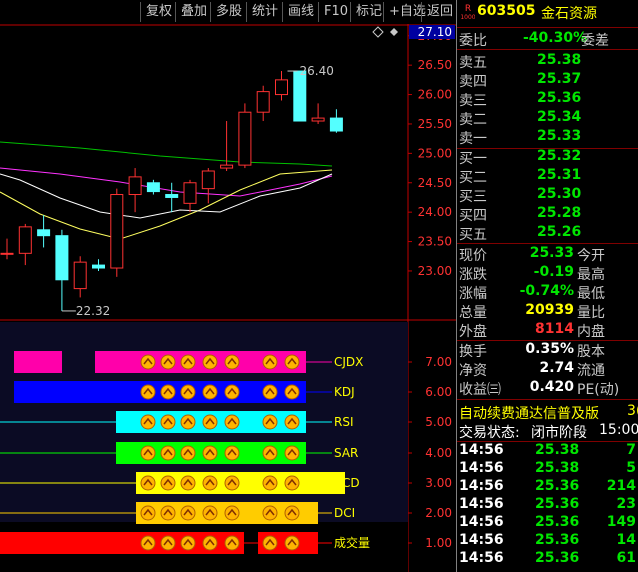  Describe the element at coordinates (93, 311) in the screenshot. I see `low-price-label: 22.32` at that location.